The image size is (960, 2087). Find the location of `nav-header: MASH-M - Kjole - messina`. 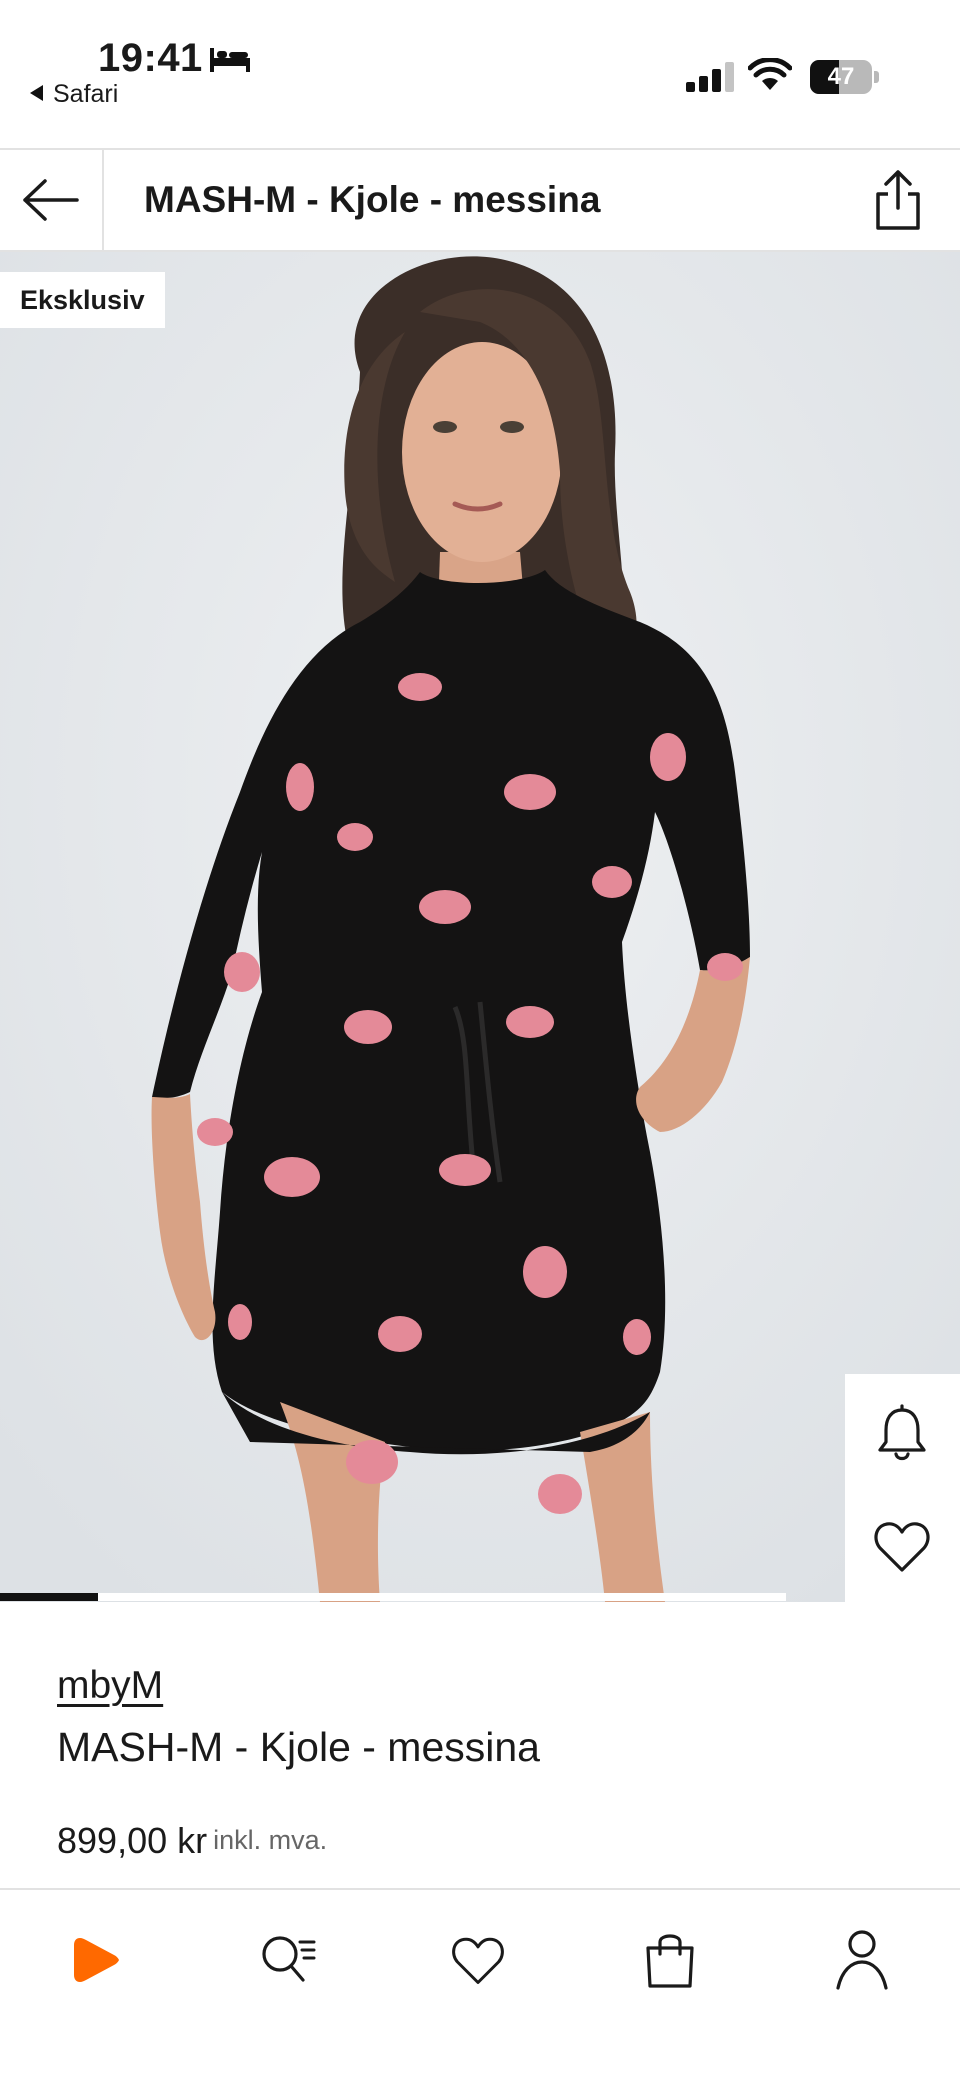

nav-header: MASH-M - Kjole - messina is located at coordinates (480, 200).